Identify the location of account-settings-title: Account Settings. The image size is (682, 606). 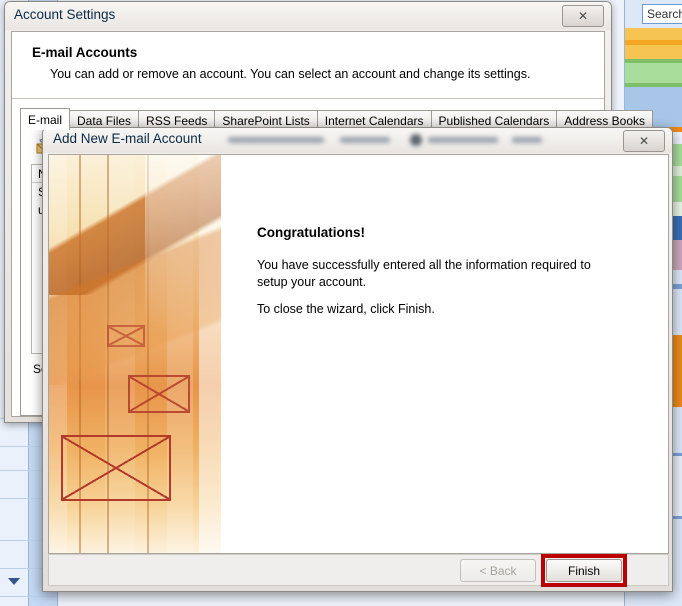
(65, 14).